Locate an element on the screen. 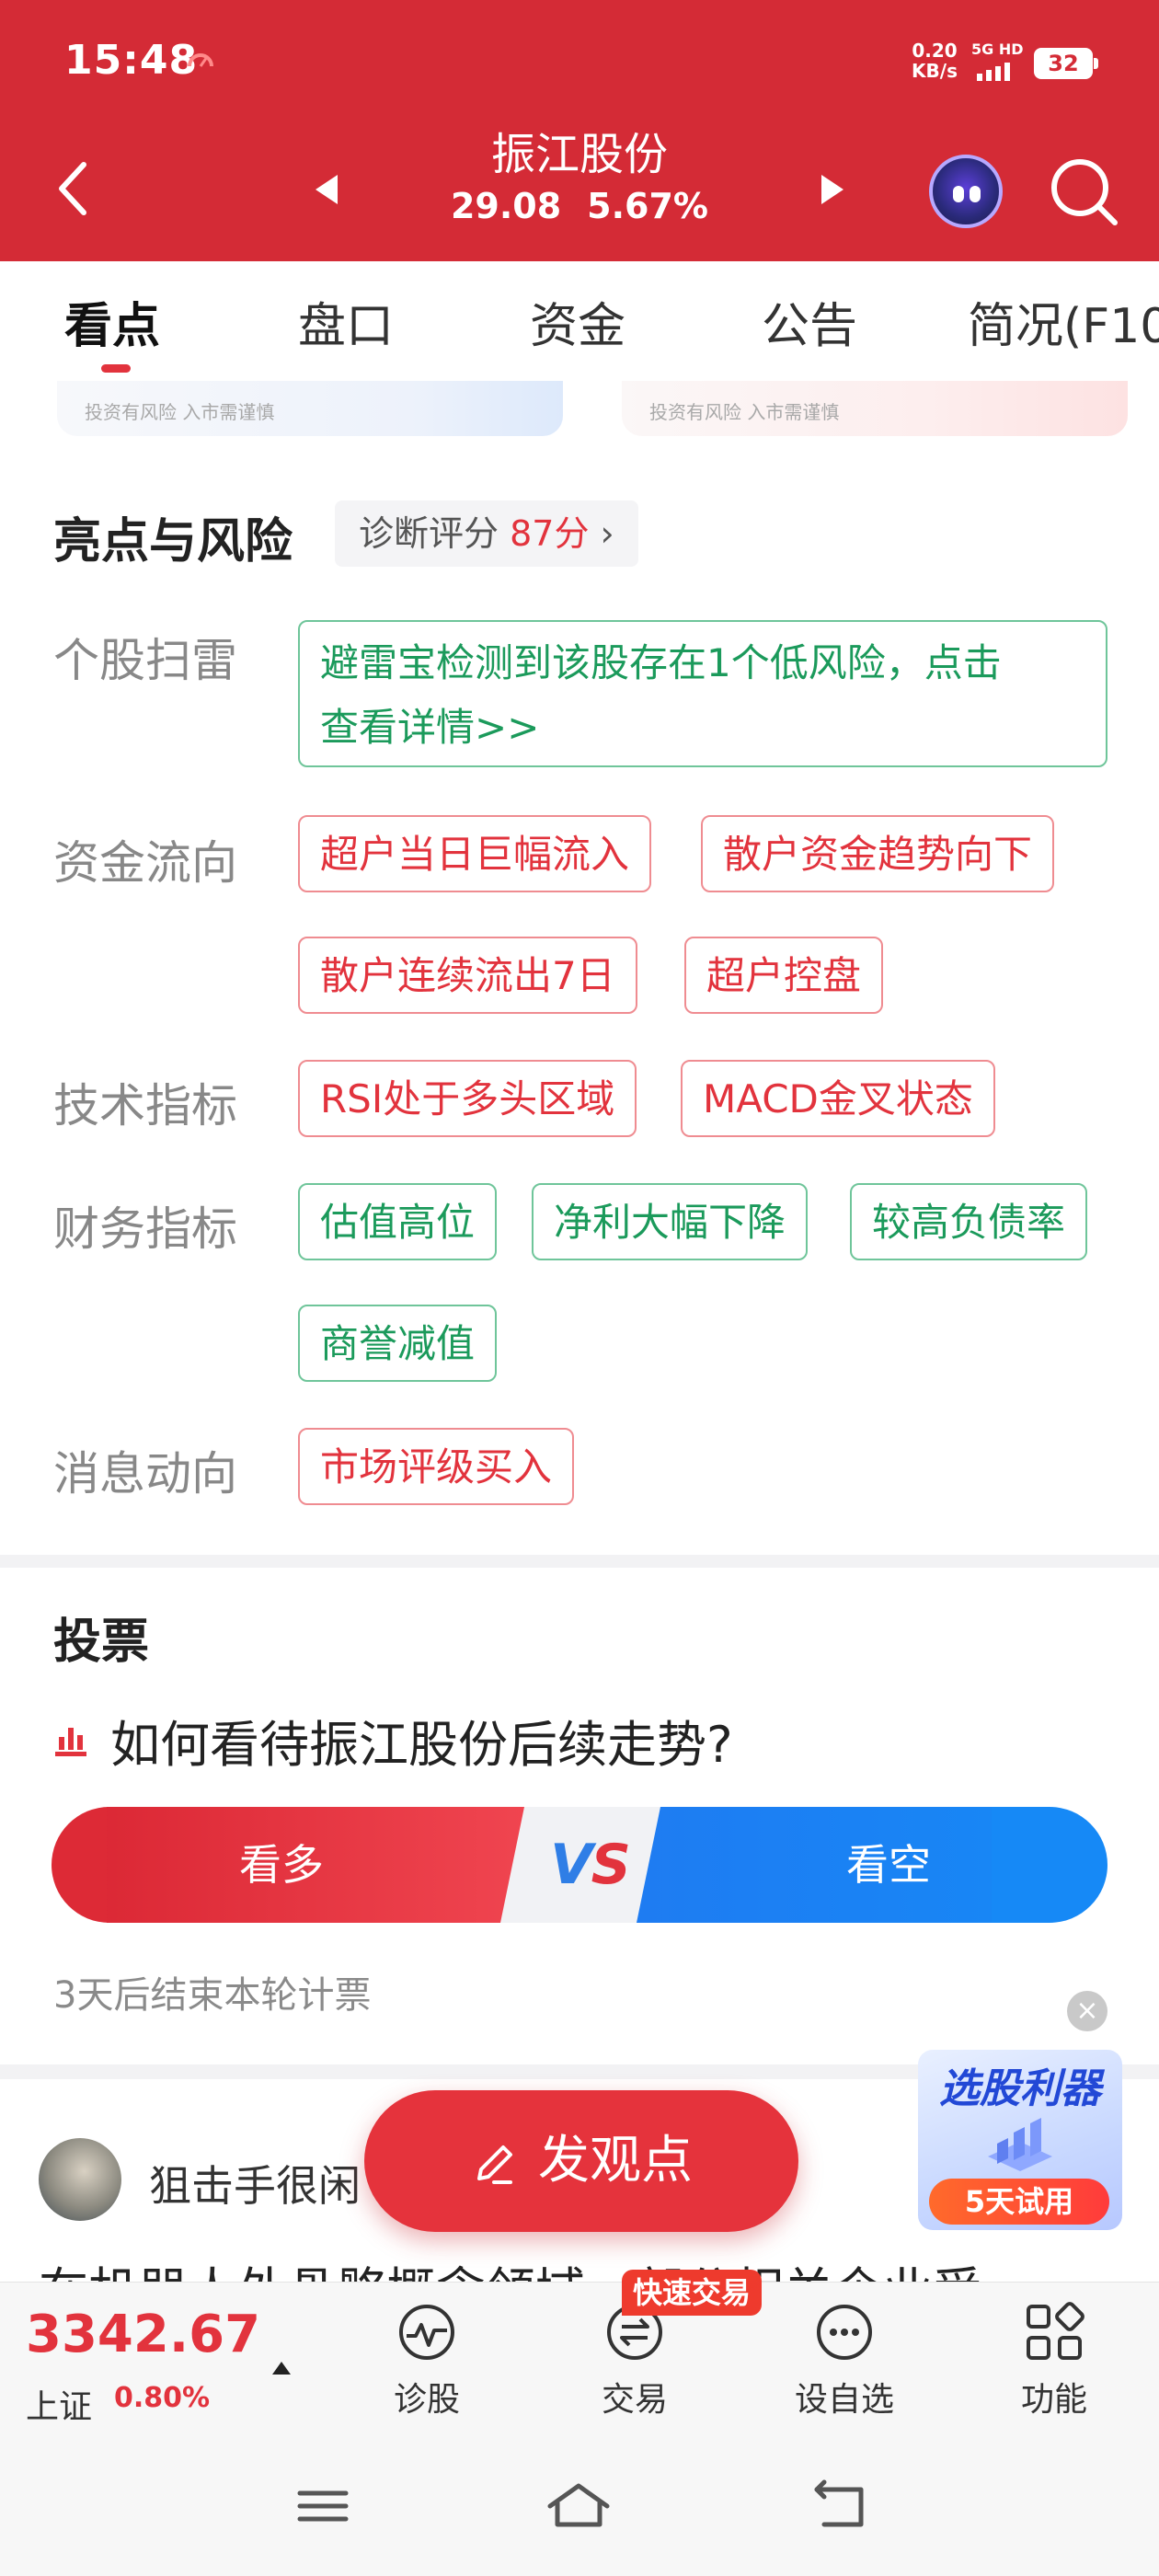  row-label-fund-flow: 资金流向 is located at coordinates (145, 863).